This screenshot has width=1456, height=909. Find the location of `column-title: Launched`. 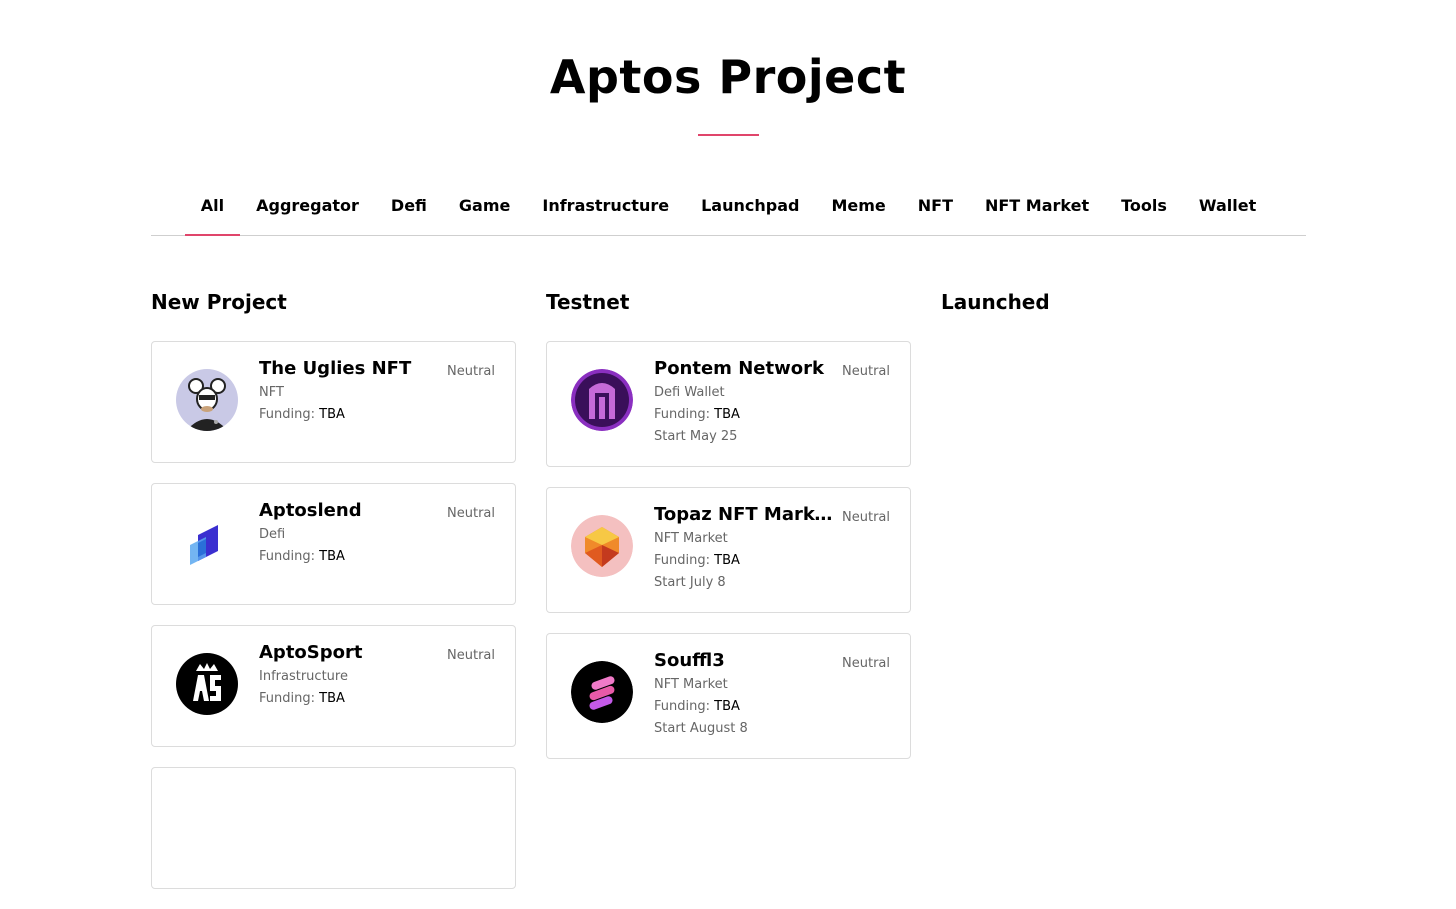

column-title: Launched is located at coordinates (995, 302).